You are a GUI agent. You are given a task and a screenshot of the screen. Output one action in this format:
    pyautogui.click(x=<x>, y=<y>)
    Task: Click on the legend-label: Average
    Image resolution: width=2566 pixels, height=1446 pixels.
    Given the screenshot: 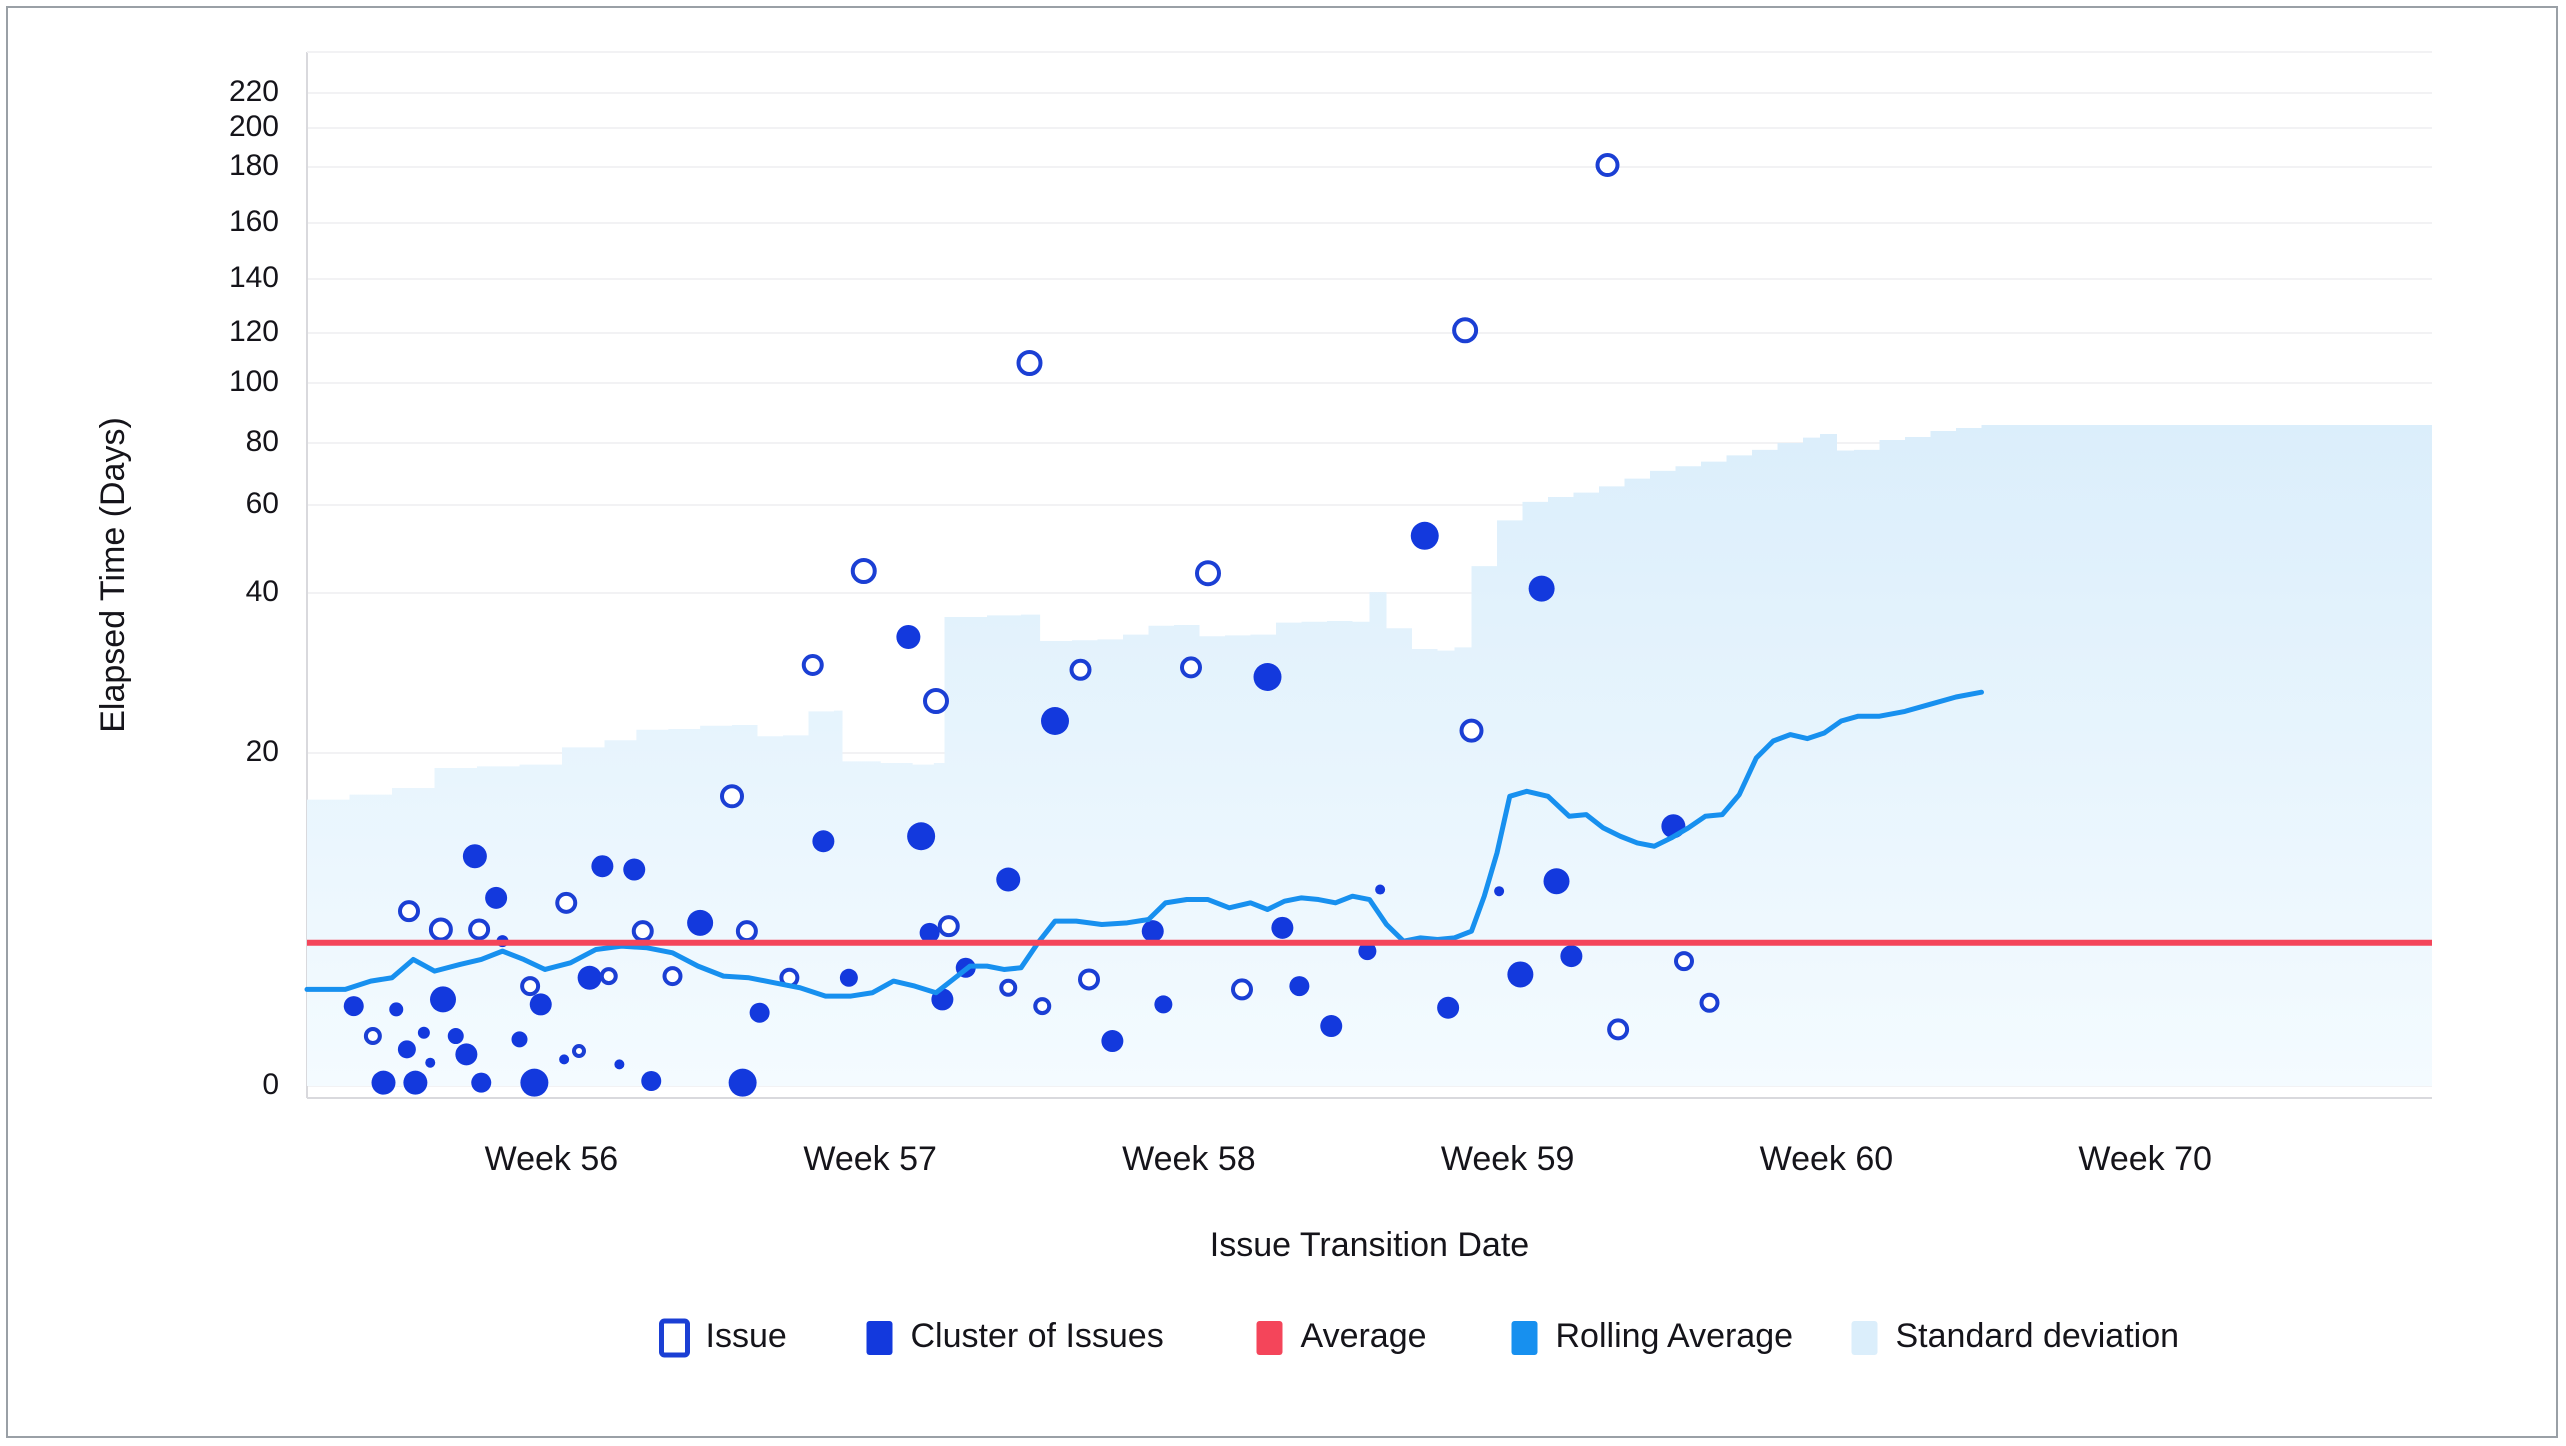 What is the action you would take?
    pyautogui.click(x=1364, y=1336)
    